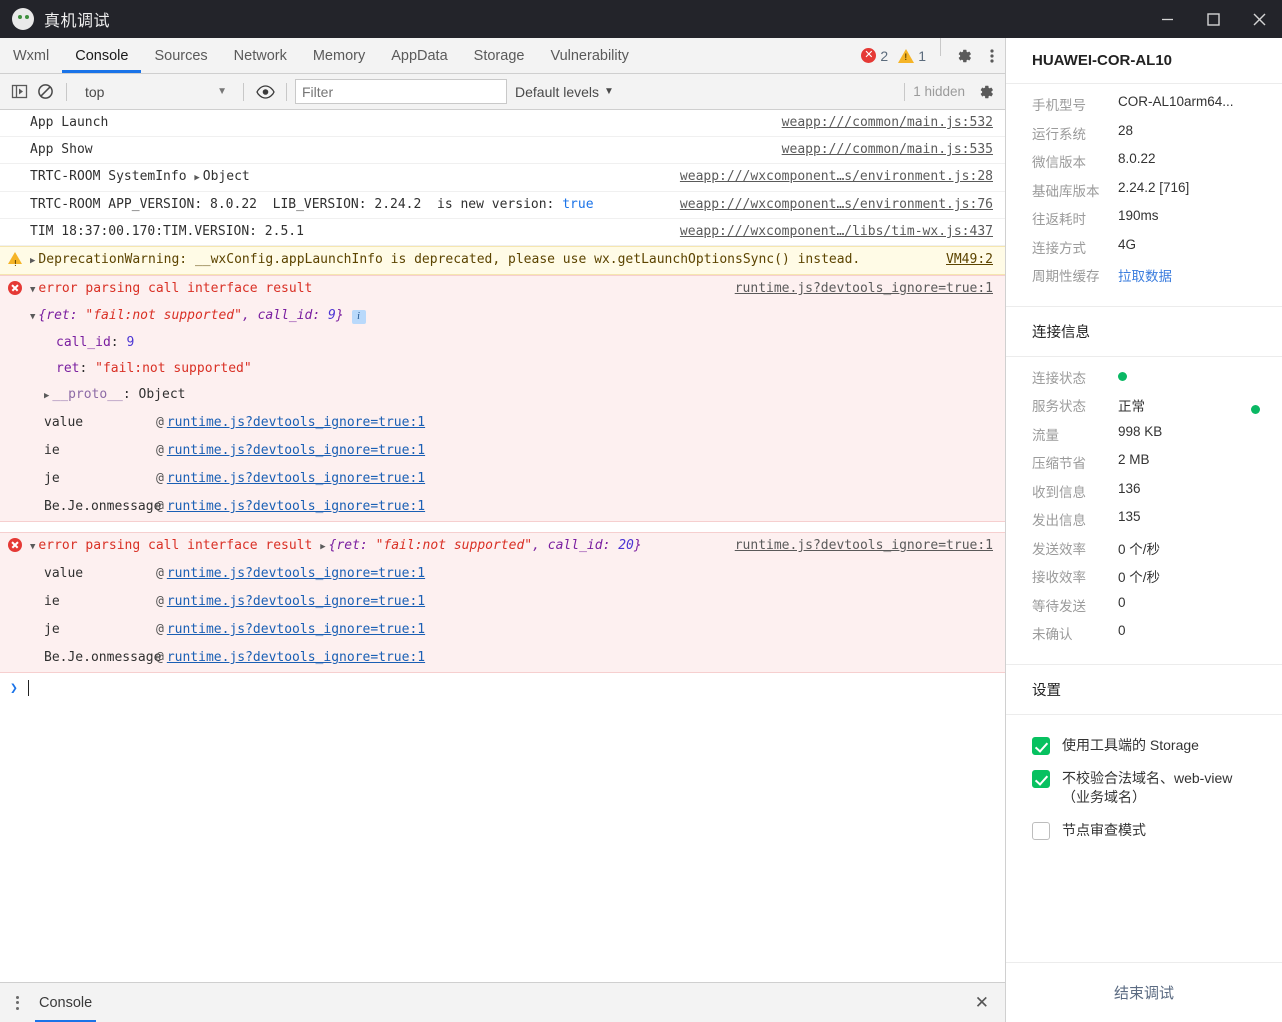 The height and width of the screenshot is (1022, 1282). Describe the element at coordinates (401, 91) in the screenshot. I see `filter-input` at that location.